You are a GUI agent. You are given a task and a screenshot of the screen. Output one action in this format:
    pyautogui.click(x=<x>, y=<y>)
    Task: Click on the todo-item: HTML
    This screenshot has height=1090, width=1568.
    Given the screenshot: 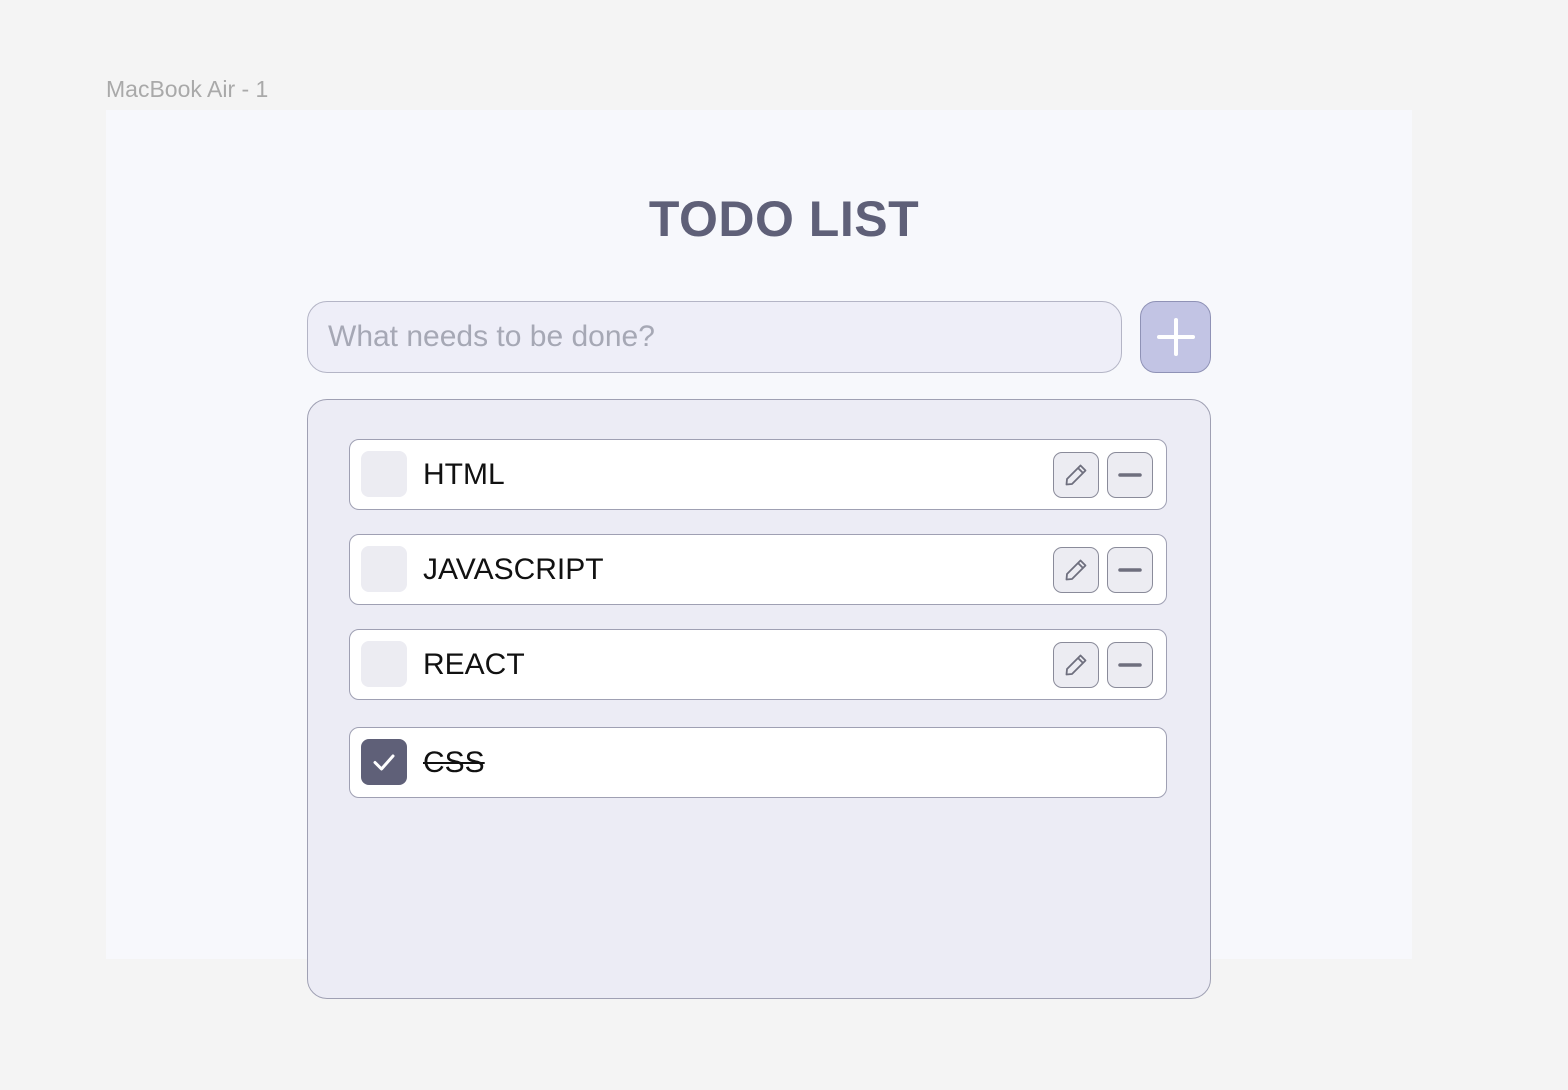 What is the action you would take?
    pyautogui.click(x=758, y=474)
    